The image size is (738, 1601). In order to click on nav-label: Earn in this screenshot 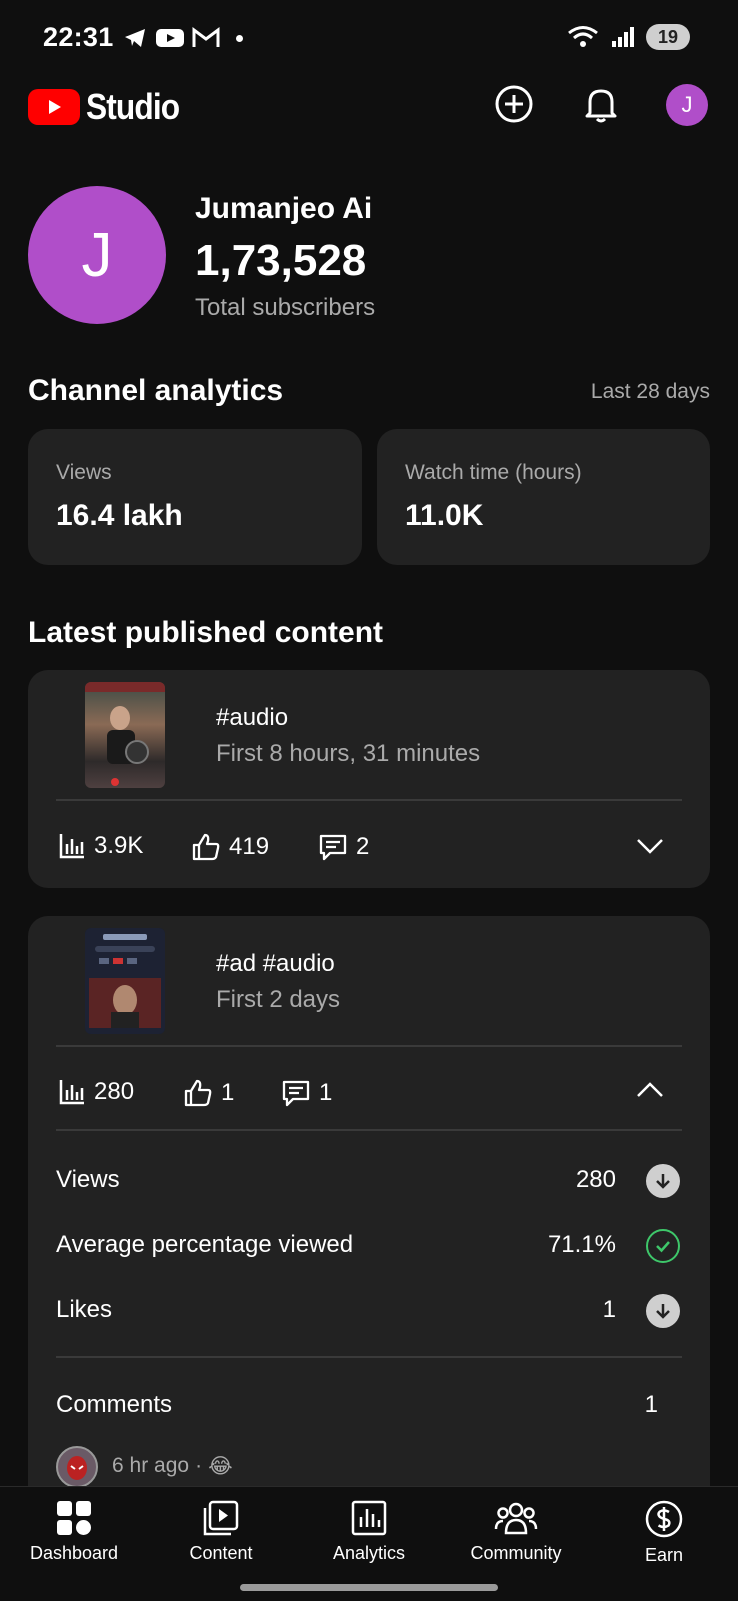, I will do `click(664, 1555)`.